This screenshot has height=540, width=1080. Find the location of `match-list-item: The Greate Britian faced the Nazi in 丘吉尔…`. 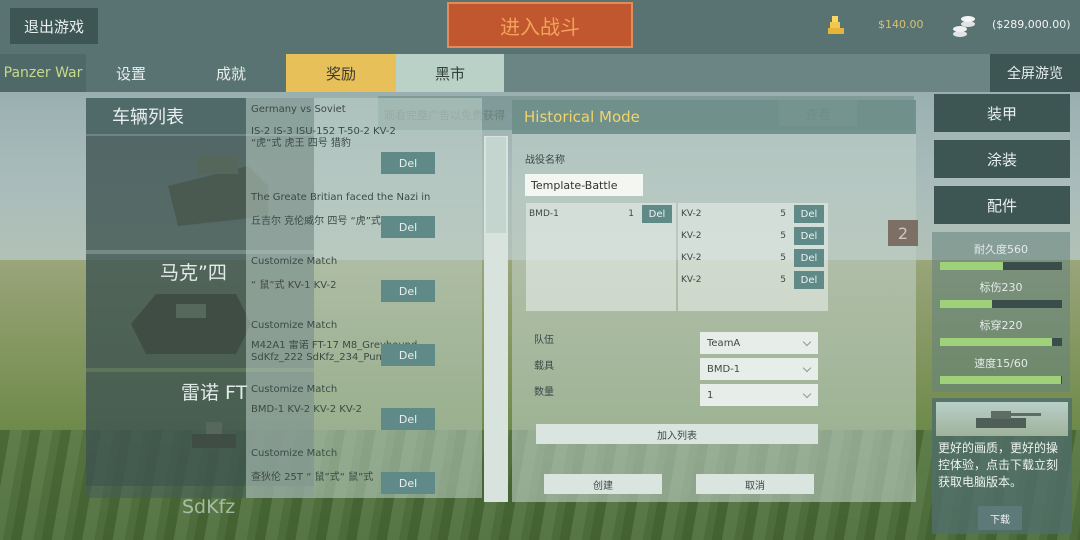

match-list-item: The Greate Britian faced the Nazi in 丘吉尔… is located at coordinates (364, 213).